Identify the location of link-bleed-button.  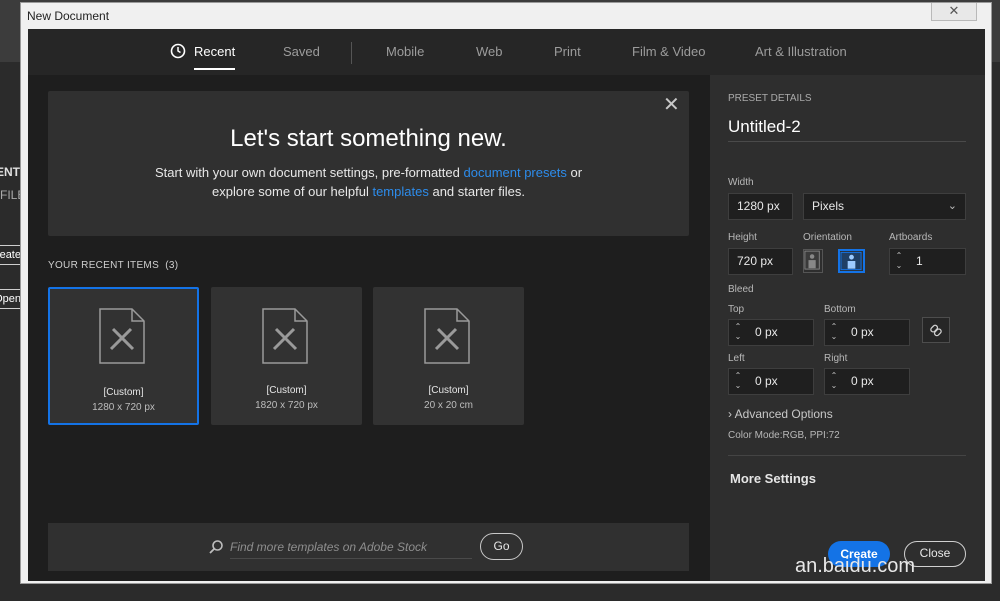
(936, 330).